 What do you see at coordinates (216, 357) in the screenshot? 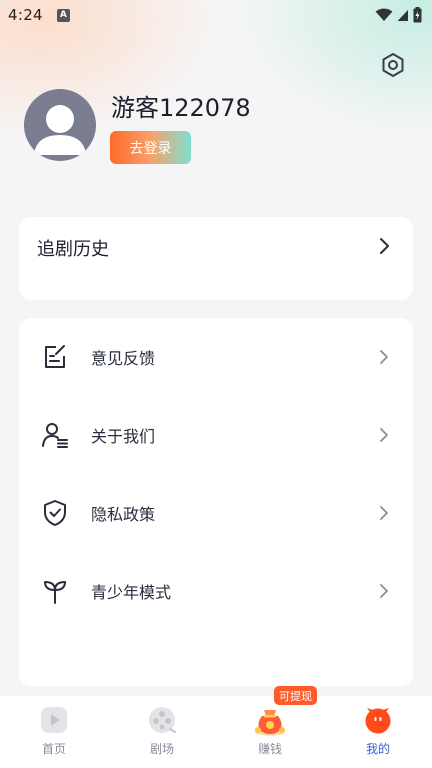
I see `menu-item-feedback: 意见反馈` at bounding box center [216, 357].